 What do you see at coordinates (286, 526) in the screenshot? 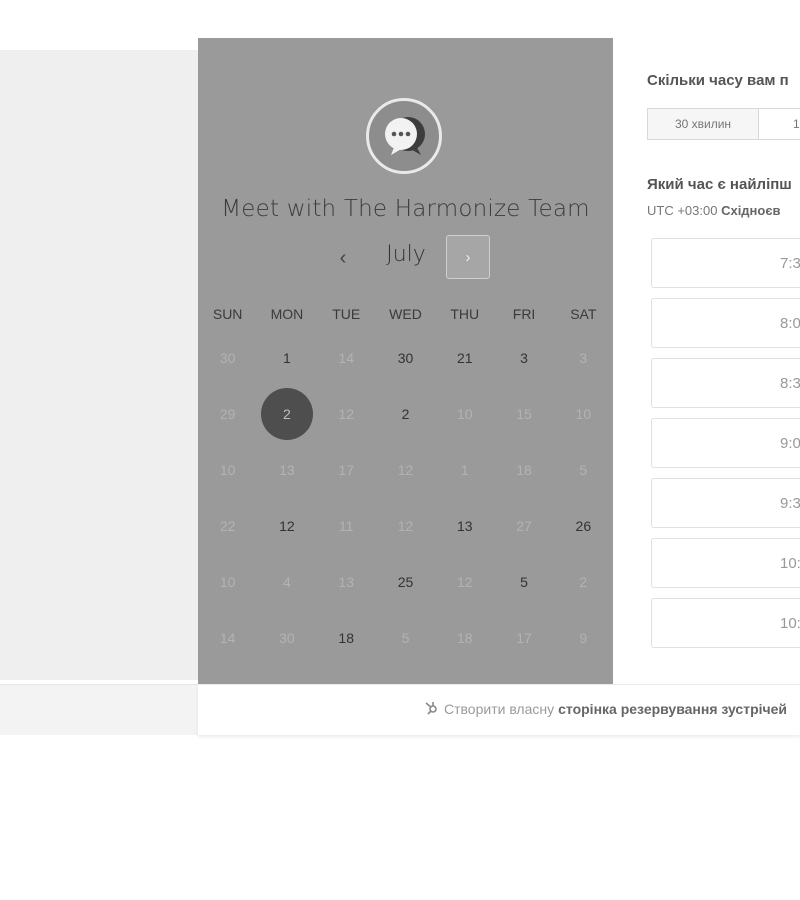
I see `calendar-day: 12` at bounding box center [286, 526].